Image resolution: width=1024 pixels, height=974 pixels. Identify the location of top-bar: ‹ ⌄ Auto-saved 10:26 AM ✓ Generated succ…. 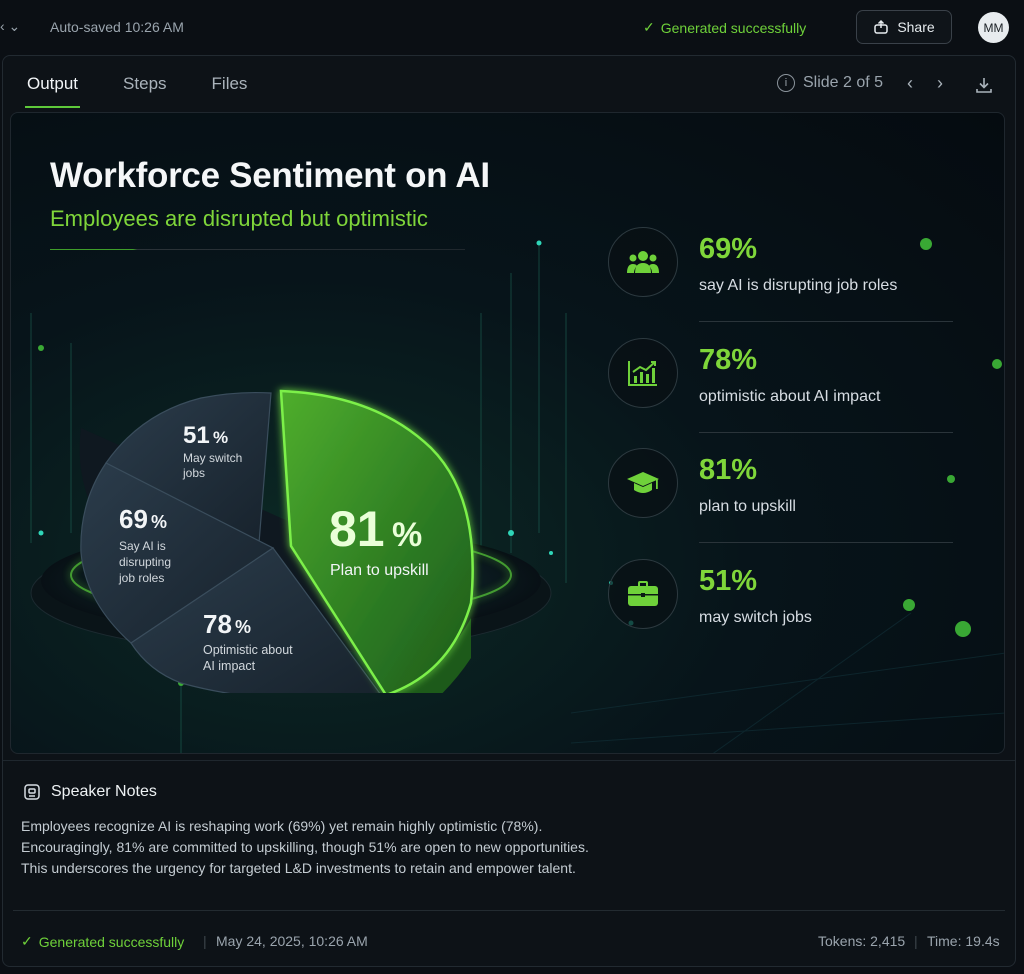
(512, 27).